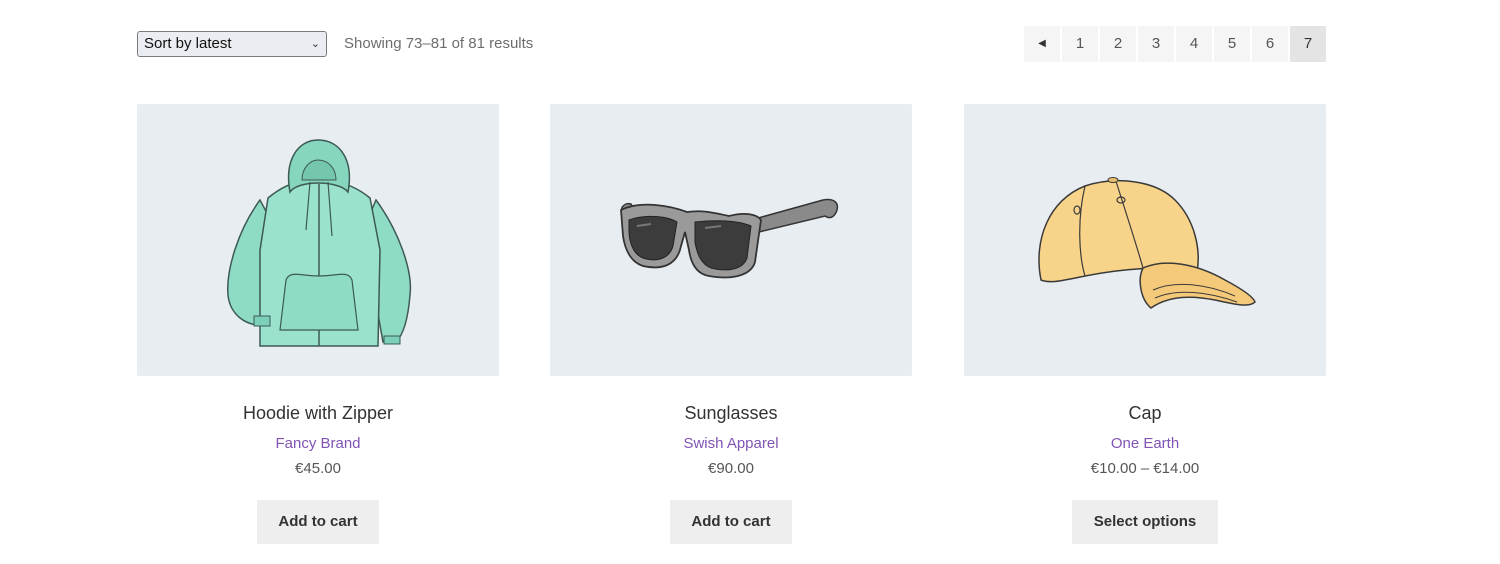 Image resolution: width=1500 pixels, height=564 pixels. I want to click on sunglasses-illustration, so click(729, 238).